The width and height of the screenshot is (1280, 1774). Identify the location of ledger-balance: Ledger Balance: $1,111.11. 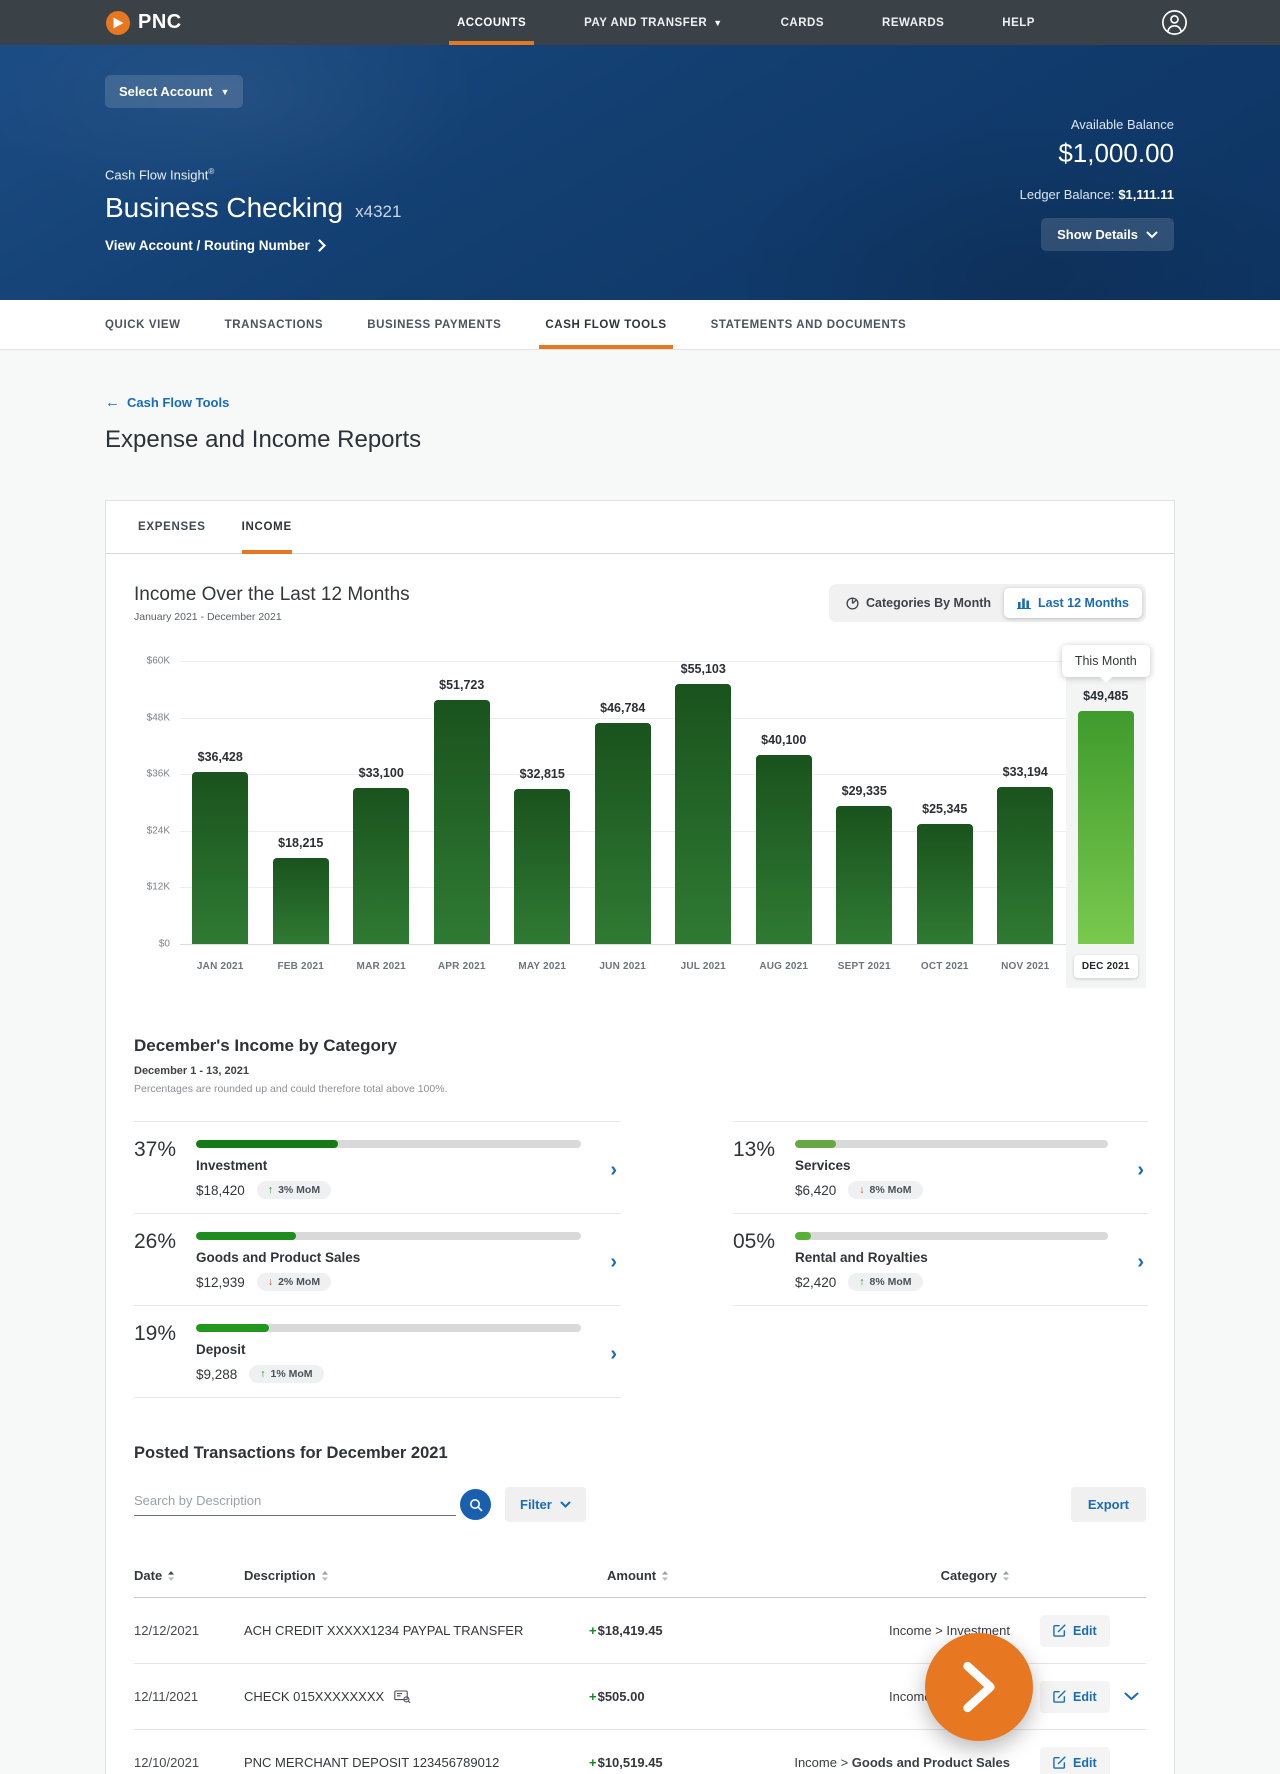
(1096, 194).